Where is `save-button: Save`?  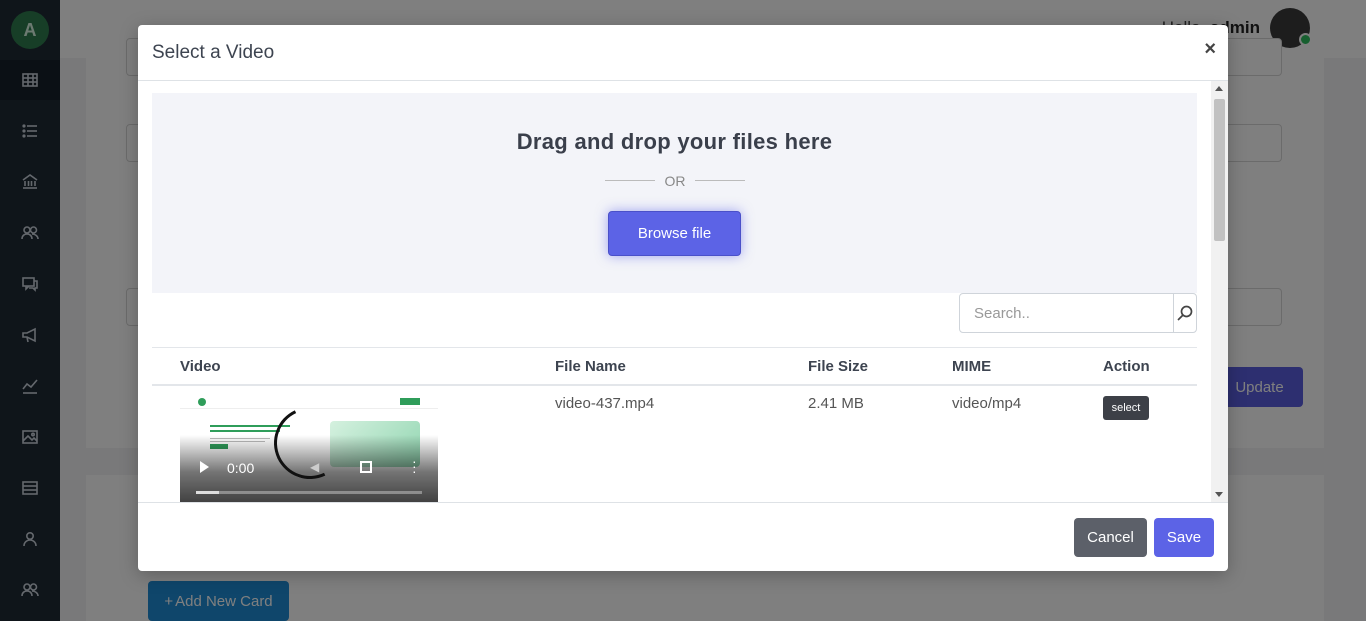
save-button: Save is located at coordinates (1184, 537).